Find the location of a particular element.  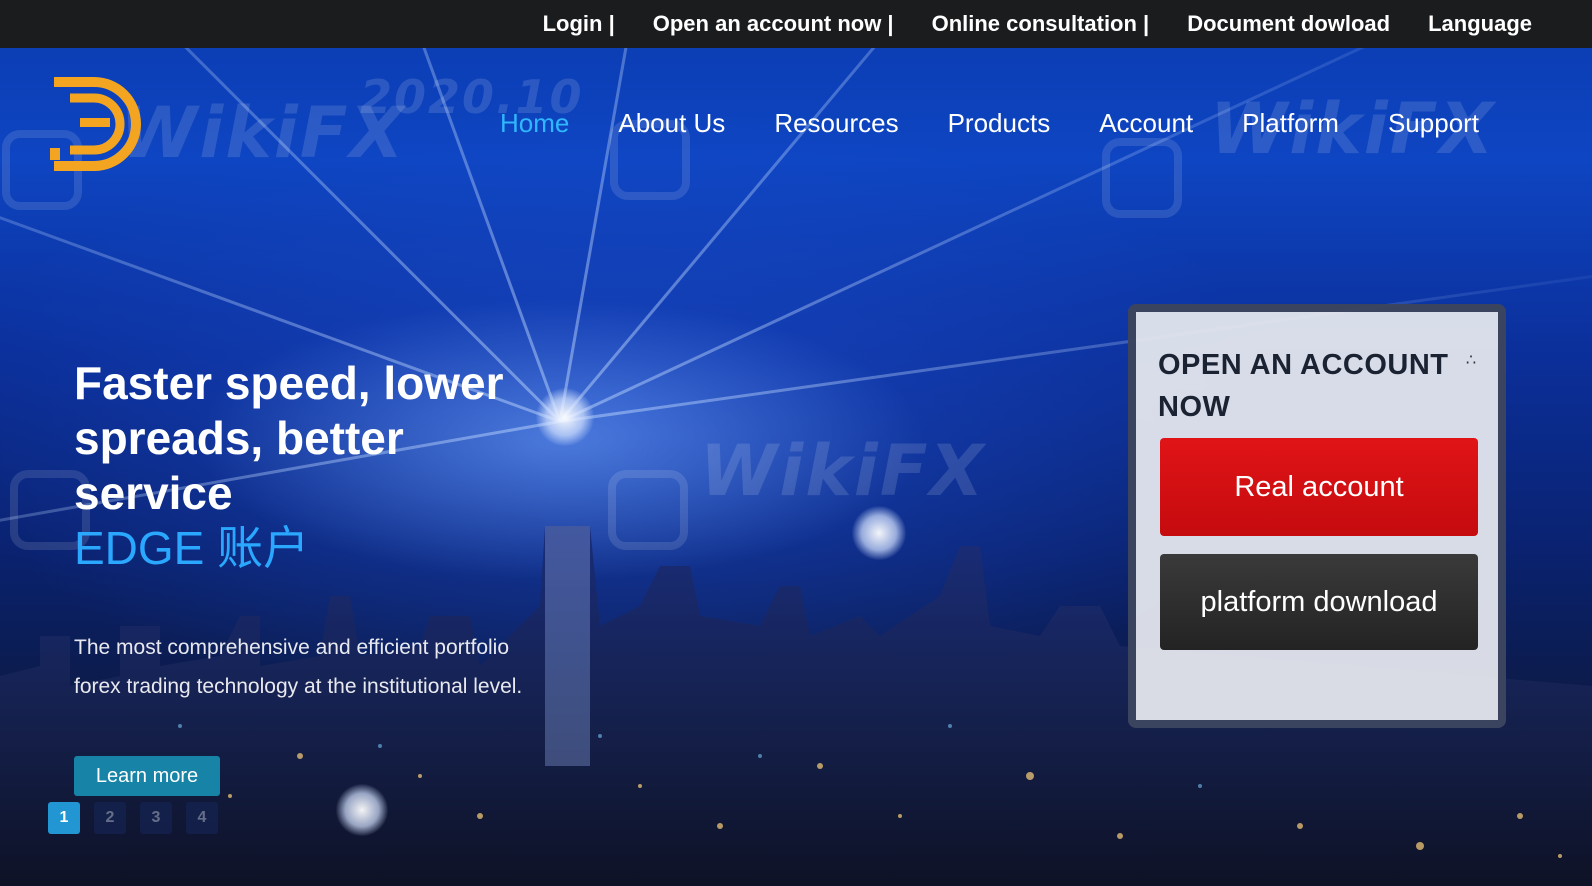

document-download-link: Document dowload is located at coordinates (1288, 24).